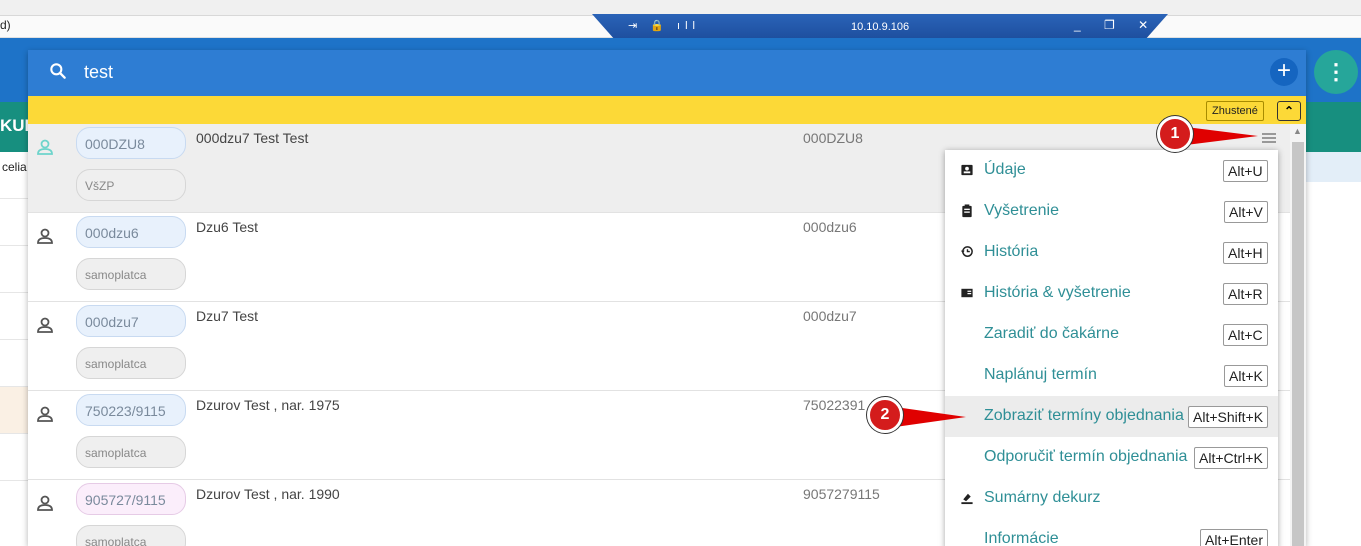 The height and width of the screenshot is (546, 1361). What do you see at coordinates (830, 227) in the screenshot?
I see `patient-code: 000dzu6` at bounding box center [830, 227].